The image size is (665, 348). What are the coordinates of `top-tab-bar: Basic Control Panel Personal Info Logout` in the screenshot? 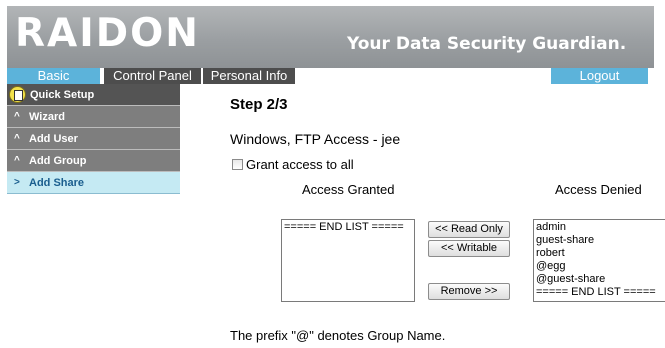 It's located at (330, 76).